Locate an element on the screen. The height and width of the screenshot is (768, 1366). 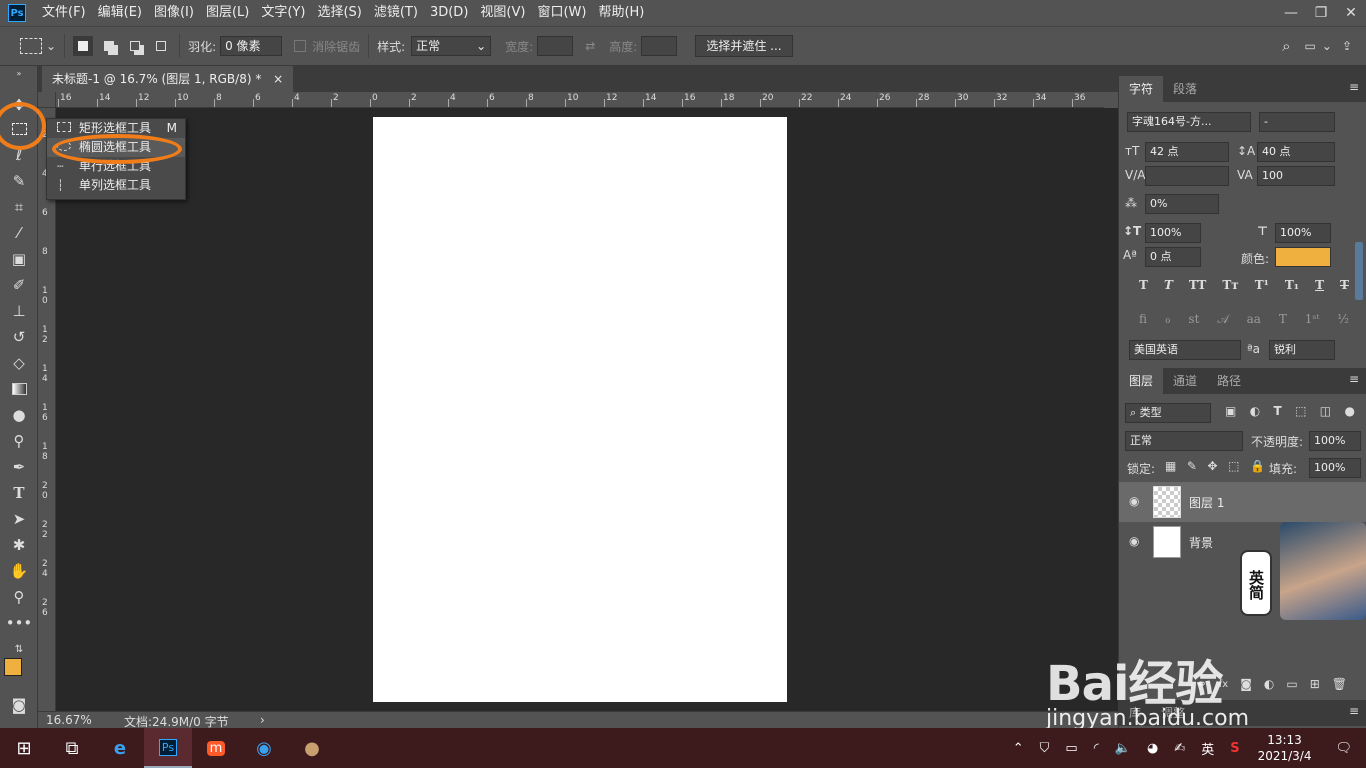
faux-italic-icon: T is located at coordinates (1168, 285).